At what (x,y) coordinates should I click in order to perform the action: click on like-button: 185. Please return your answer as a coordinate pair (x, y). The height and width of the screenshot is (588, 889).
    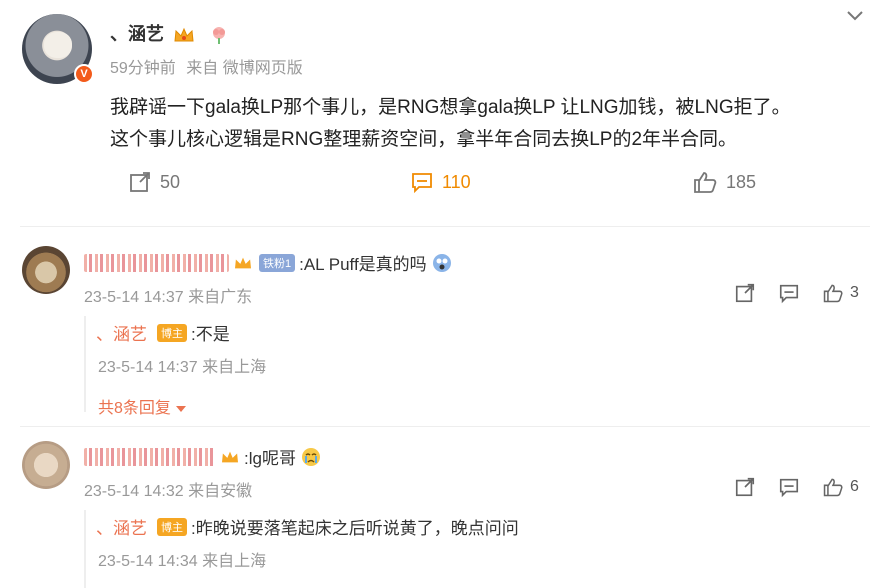
    Looking at the image, I should click on (724, 182).